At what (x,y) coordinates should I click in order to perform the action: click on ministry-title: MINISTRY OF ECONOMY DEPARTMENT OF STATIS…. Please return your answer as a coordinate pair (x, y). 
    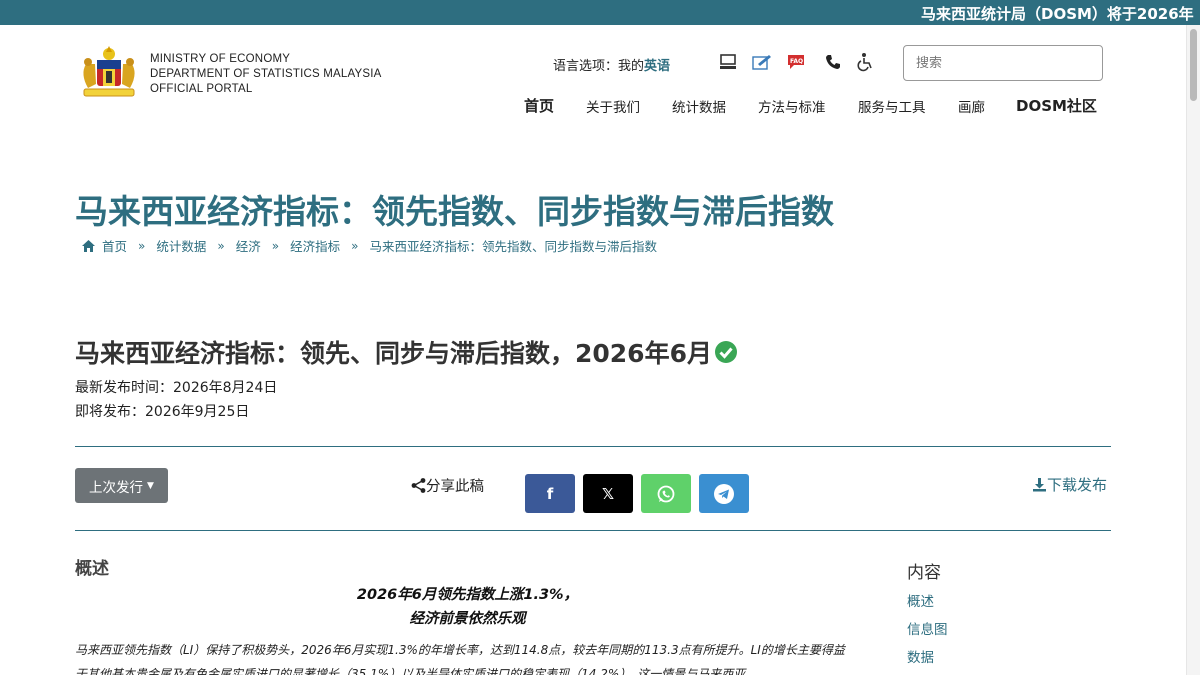
    Looking at the image, I should click on (266, 74).